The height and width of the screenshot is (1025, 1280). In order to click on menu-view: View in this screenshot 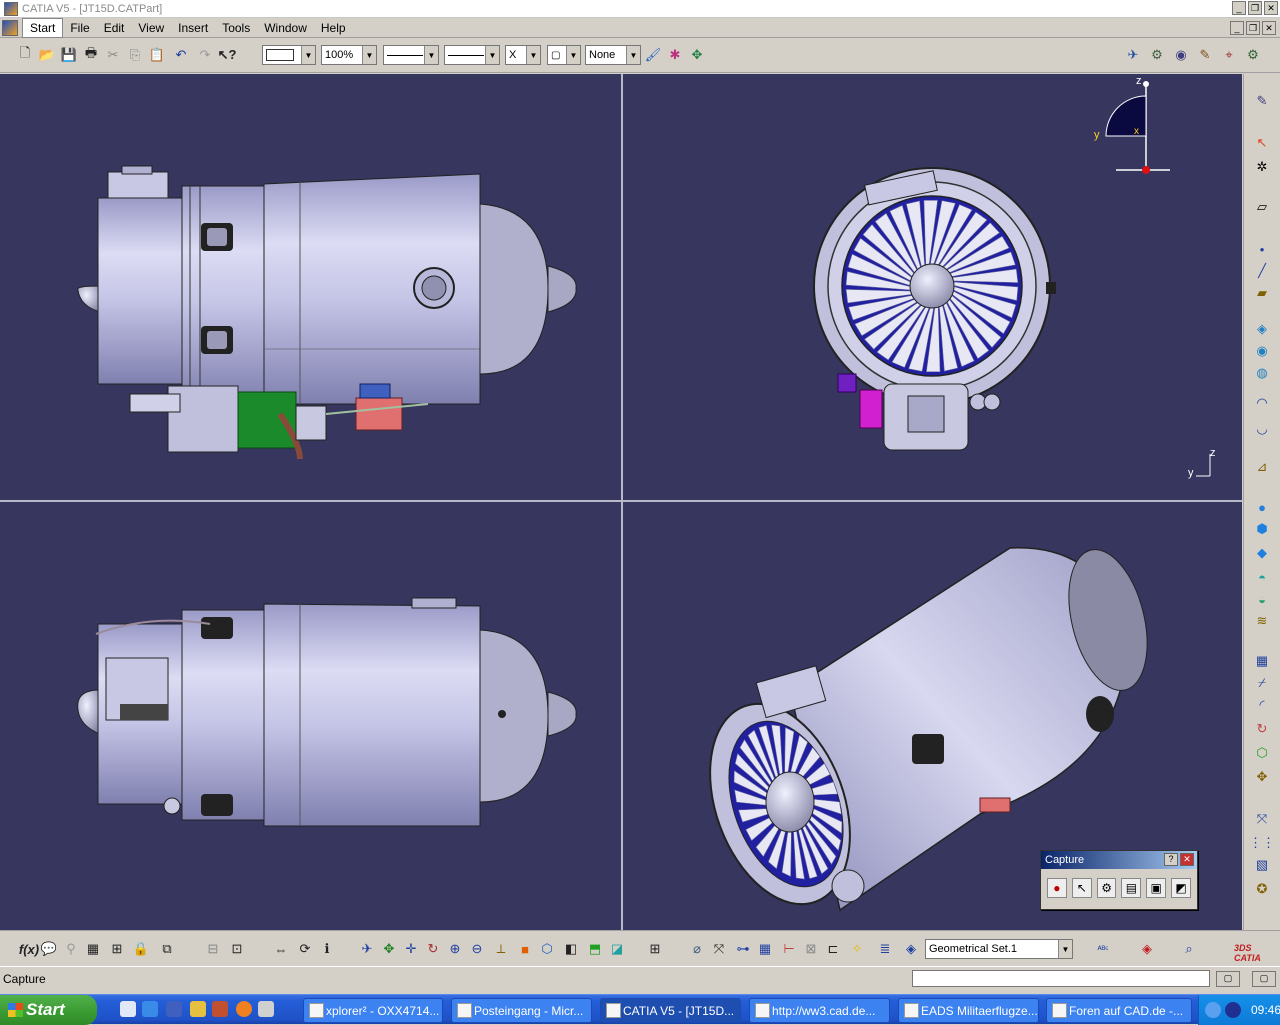, I will do `click(151, 28)`.